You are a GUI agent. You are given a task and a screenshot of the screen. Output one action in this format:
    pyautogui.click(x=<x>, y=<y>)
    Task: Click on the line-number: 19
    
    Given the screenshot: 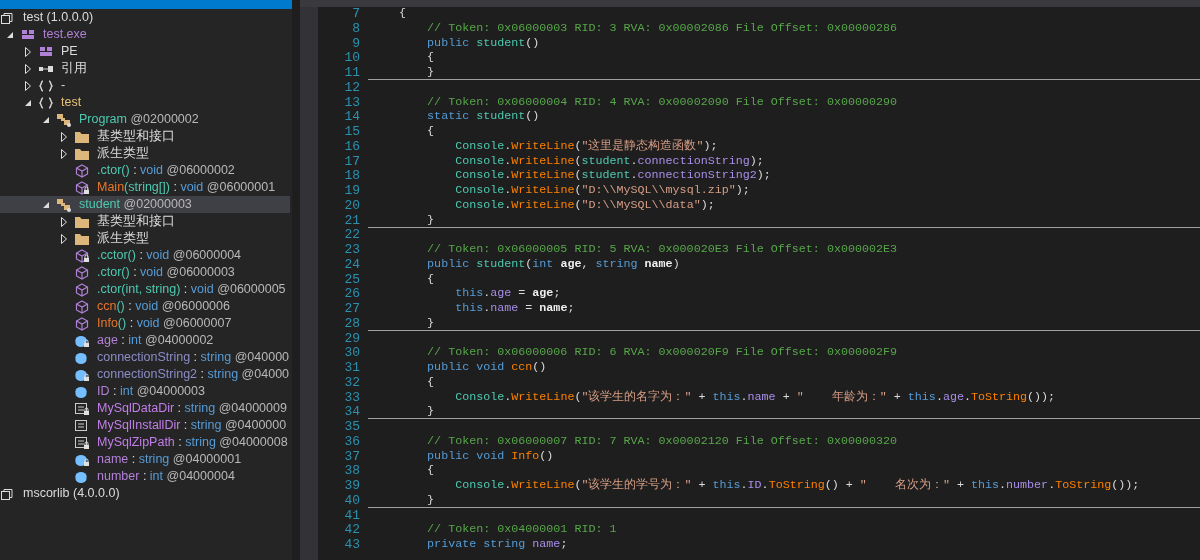 What is the action you would take?
    pyautogui.click(x=351, y=191)
    